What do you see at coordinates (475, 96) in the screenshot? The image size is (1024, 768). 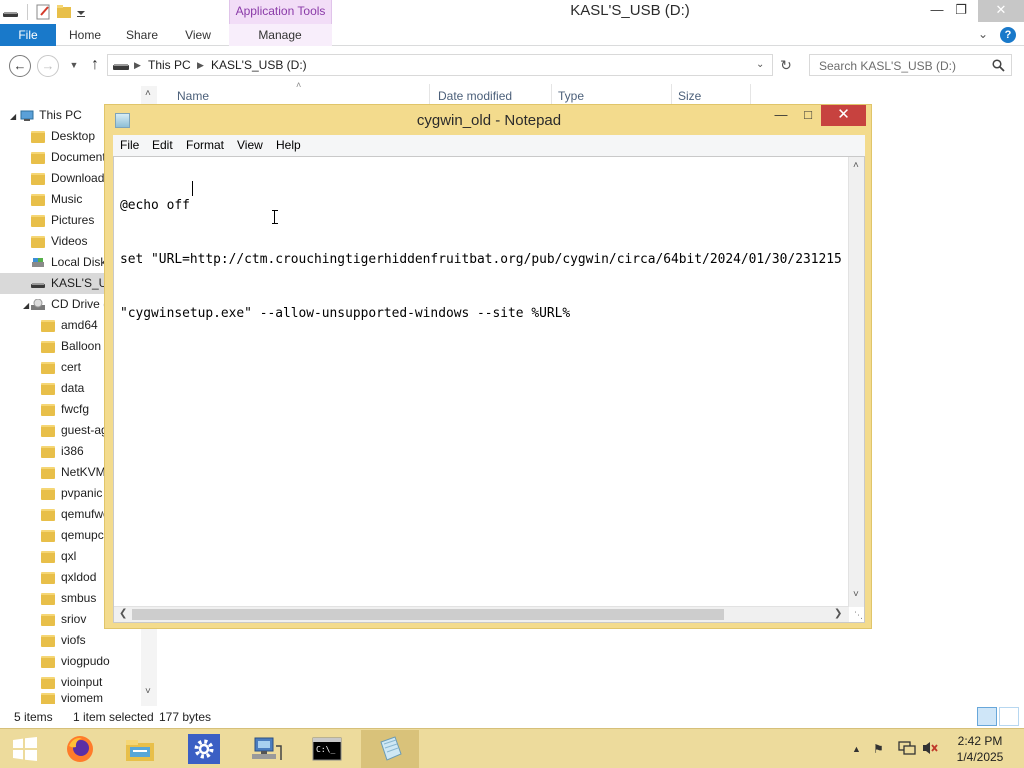 I see `column-header-date: Date modified` at bounding box center [475, 96].